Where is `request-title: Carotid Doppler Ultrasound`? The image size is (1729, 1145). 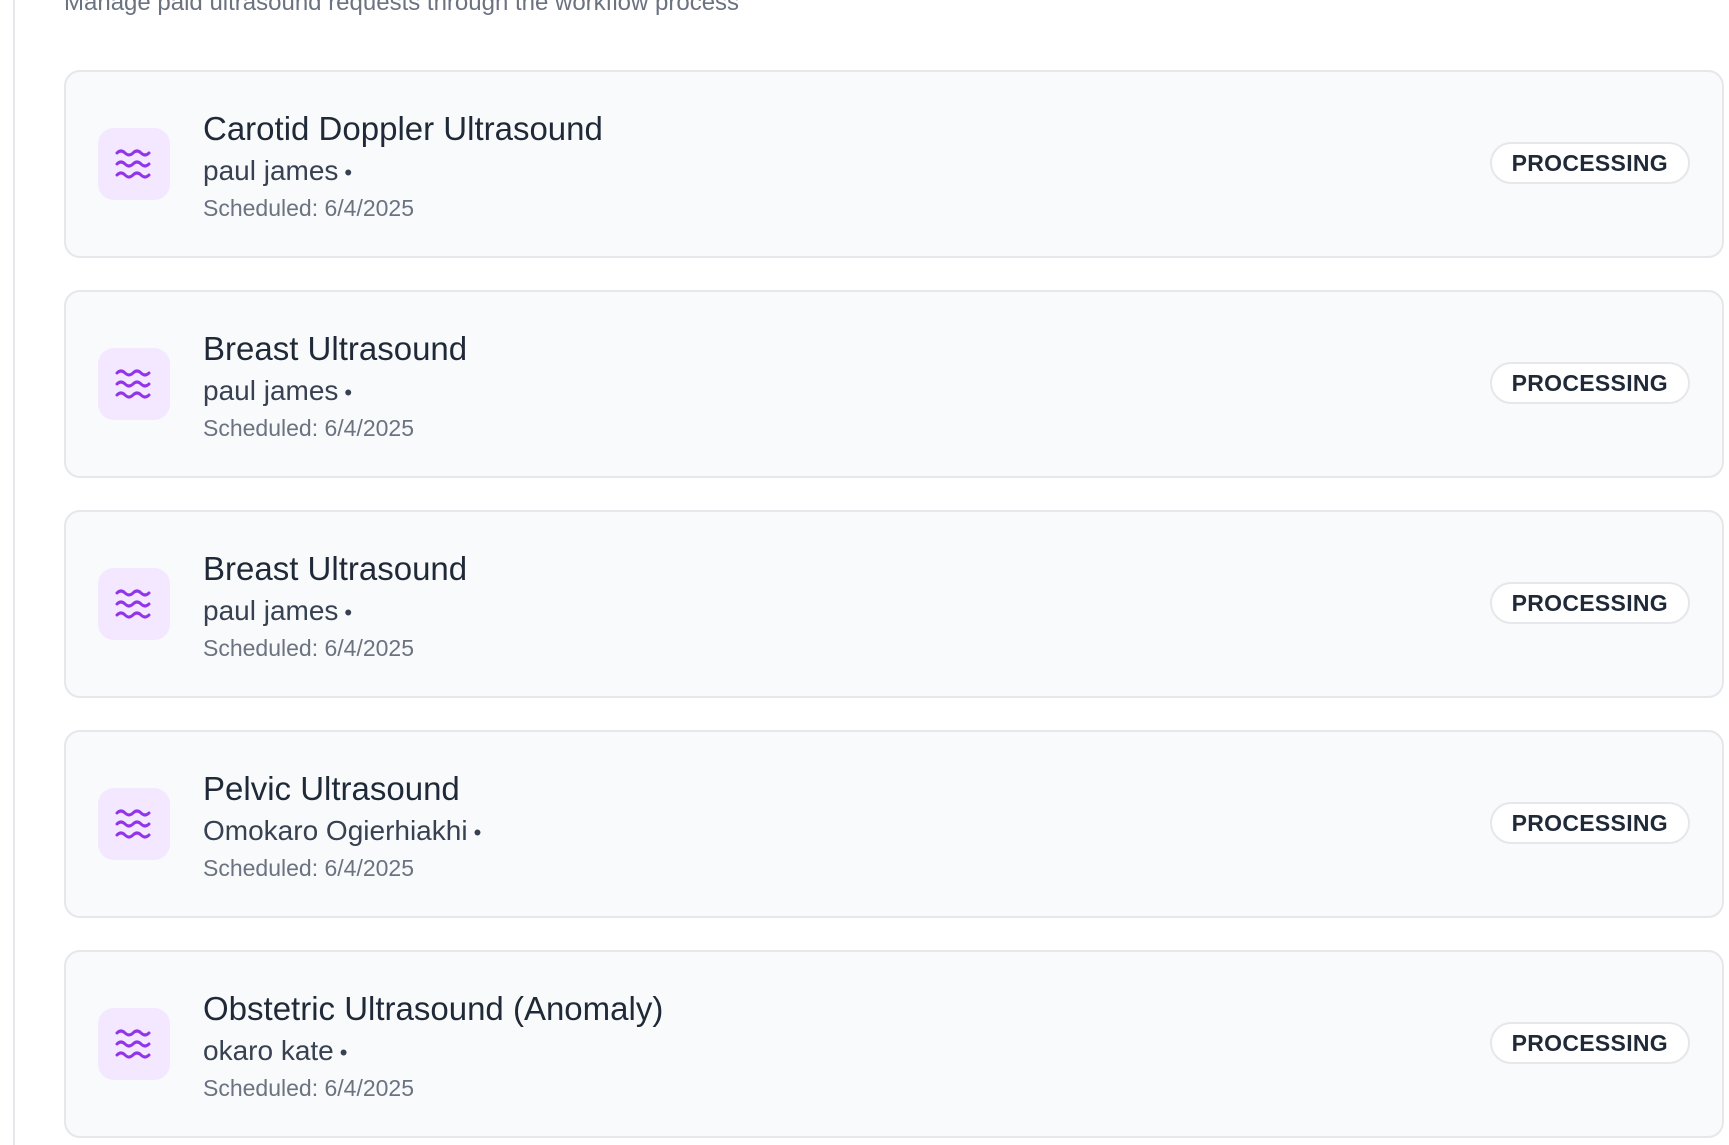
request-title: Carotid Doppler Ultrasound is located at coordinates (403, 128).